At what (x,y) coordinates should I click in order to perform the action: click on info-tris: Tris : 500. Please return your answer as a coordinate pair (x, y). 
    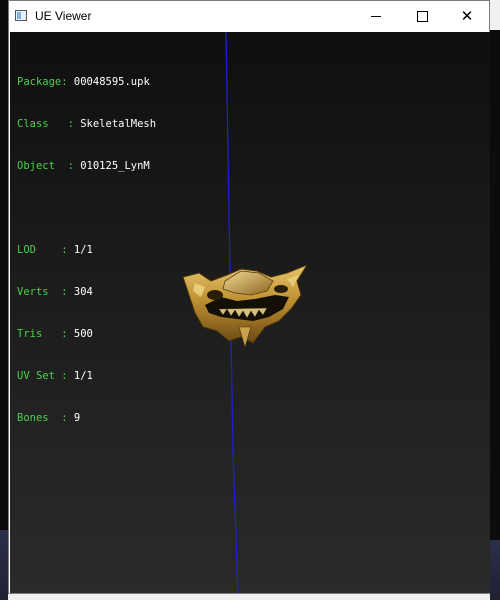
    Looking at the image, I should click on (55, 334).